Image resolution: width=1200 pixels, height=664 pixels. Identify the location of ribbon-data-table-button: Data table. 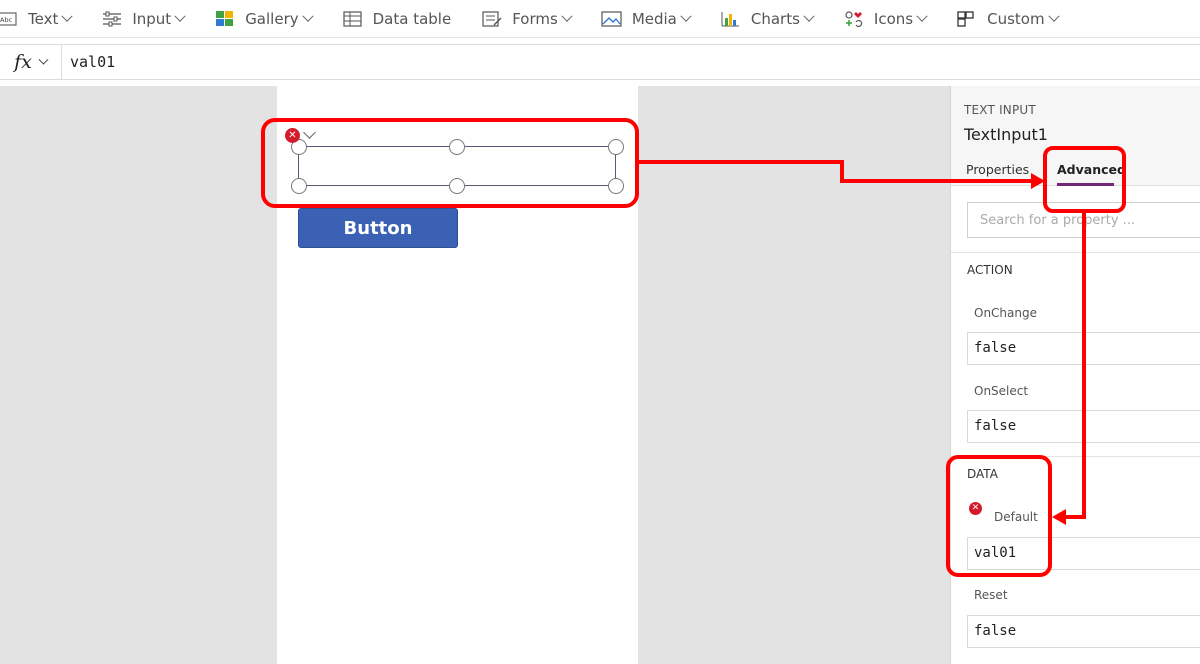
(397, 19).